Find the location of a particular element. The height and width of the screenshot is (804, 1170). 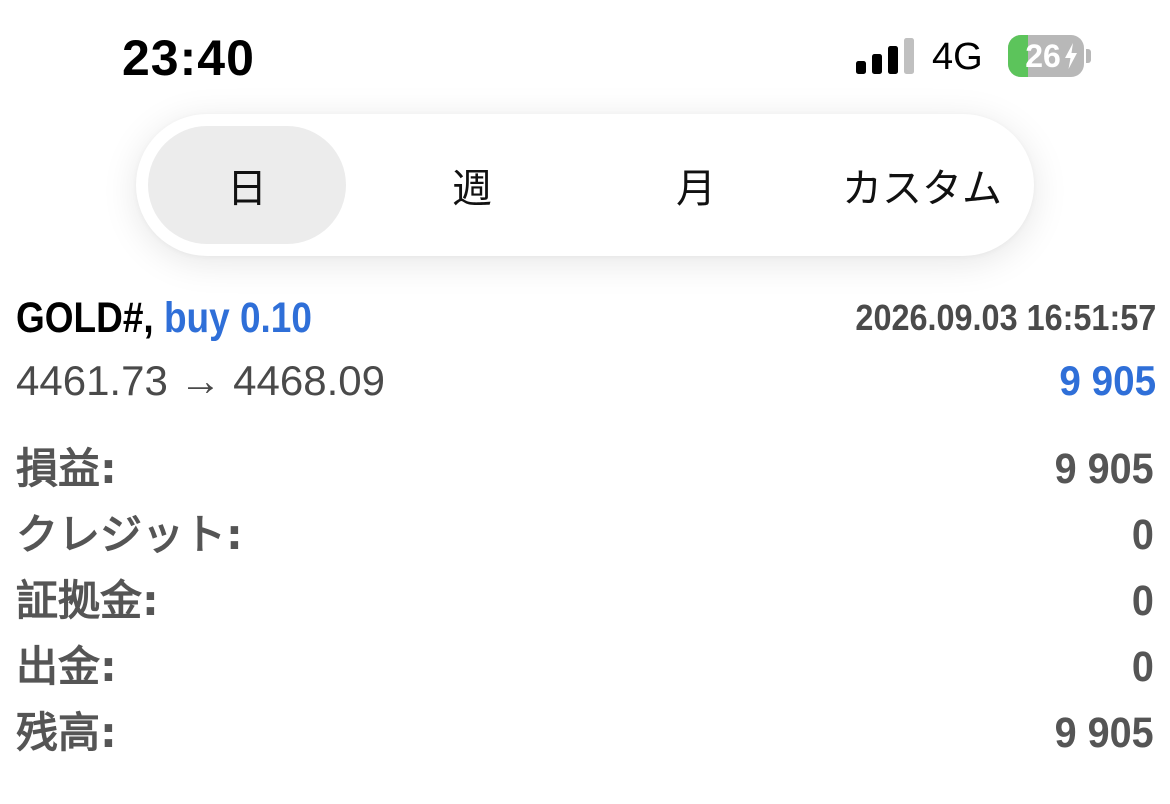

status-time: 23:40 is located at coordinates (188, 58).